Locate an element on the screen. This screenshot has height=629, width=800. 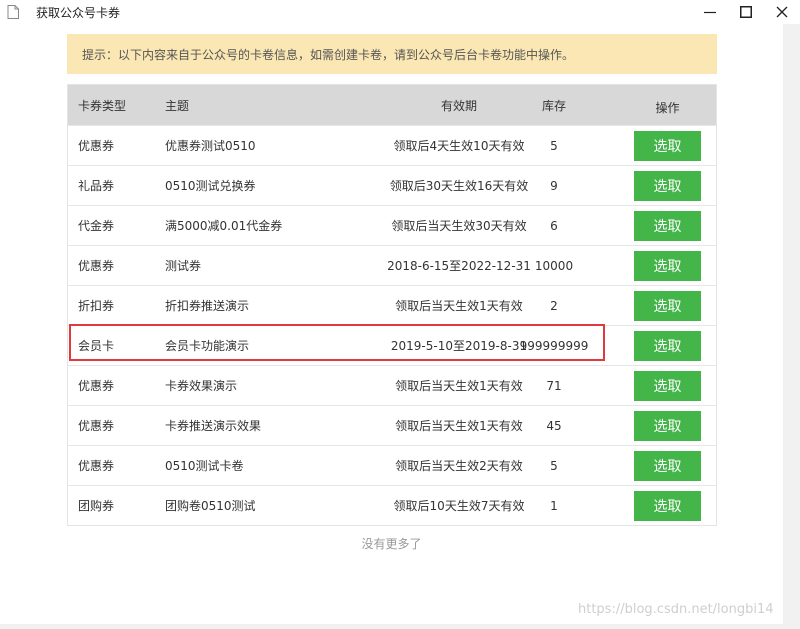
table-row: 代金券 满5000减0.01代金券 领取后当天生效30天有效 6 选取 is located at coordinates (392, 225).